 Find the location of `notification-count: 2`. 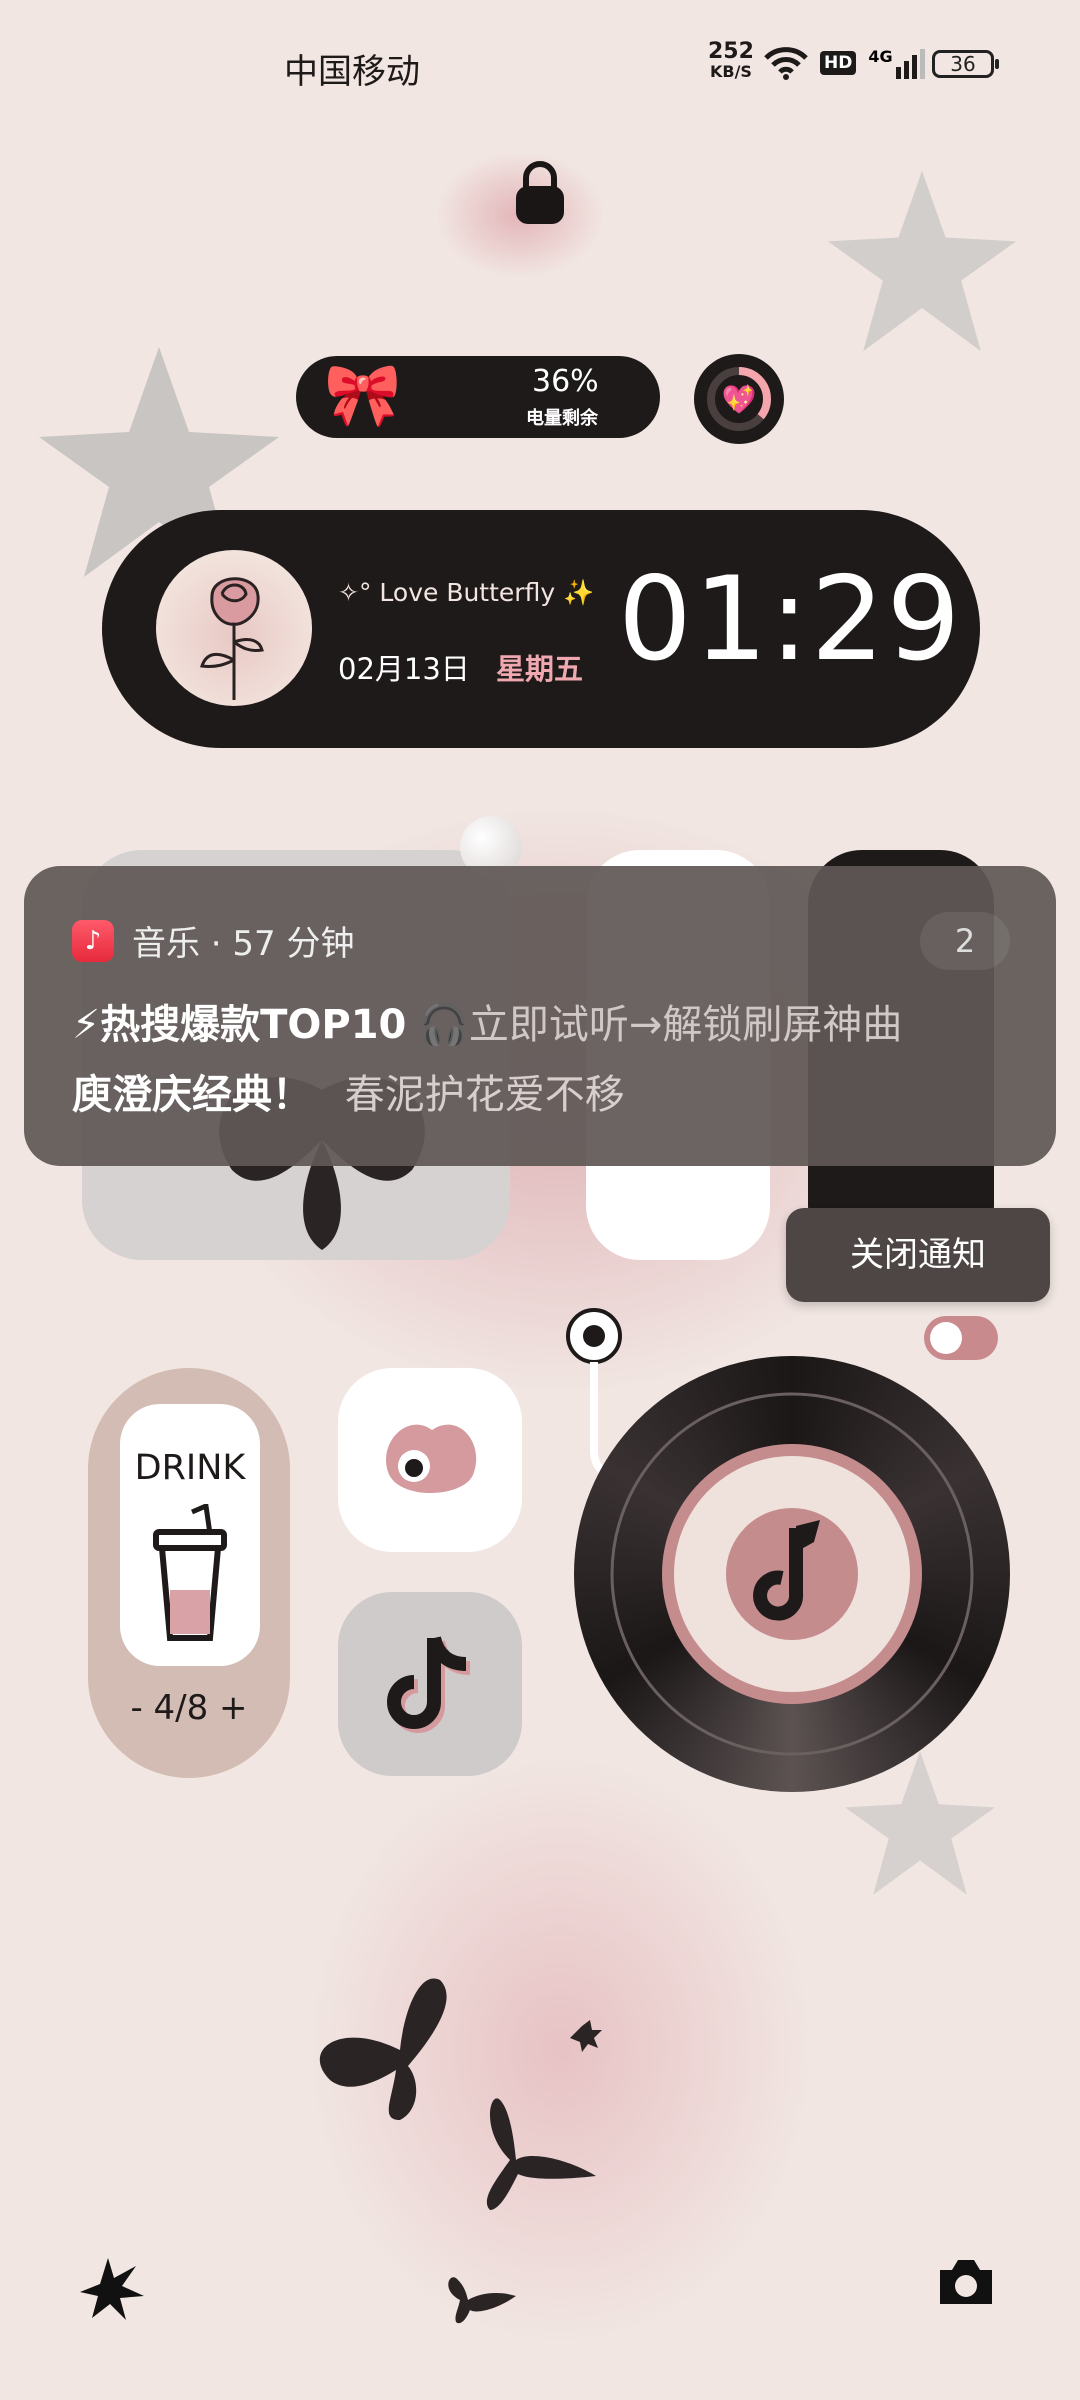

notification-count: 2 is located at coordinates (965, 941).